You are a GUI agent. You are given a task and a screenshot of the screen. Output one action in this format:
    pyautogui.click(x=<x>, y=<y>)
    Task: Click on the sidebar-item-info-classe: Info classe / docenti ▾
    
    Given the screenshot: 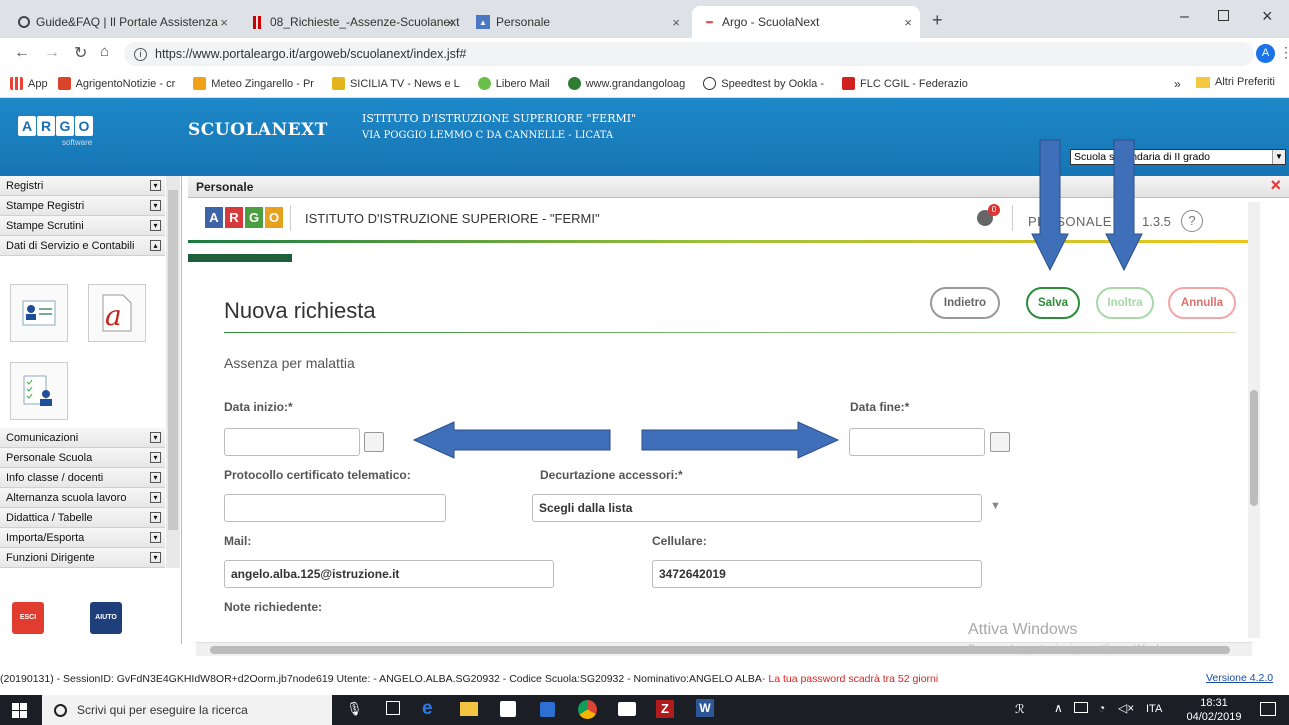 What is the action you would take?
    pyautogui.click(x=82, y=478)
    